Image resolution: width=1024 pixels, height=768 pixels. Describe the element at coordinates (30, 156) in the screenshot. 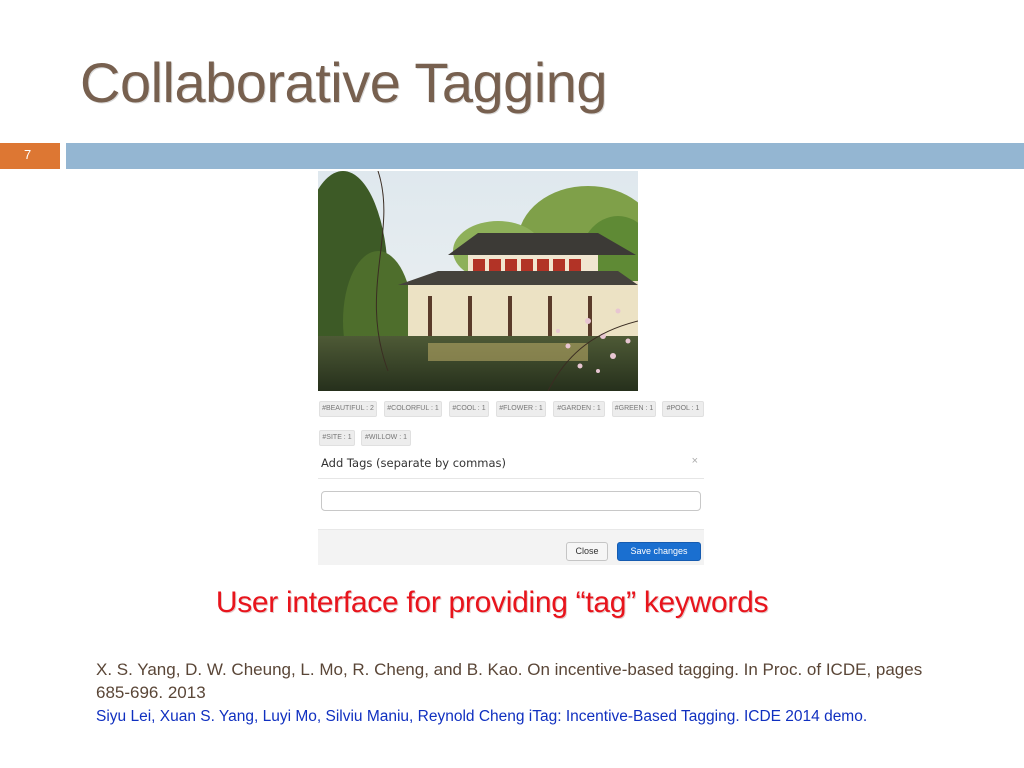

I see `slide-number: 7` at that location.